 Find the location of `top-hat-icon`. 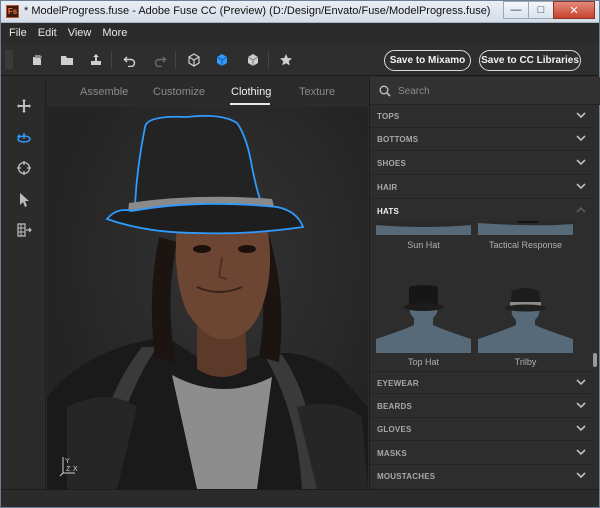

top-hat-icon is located at coordinates (423, 319).